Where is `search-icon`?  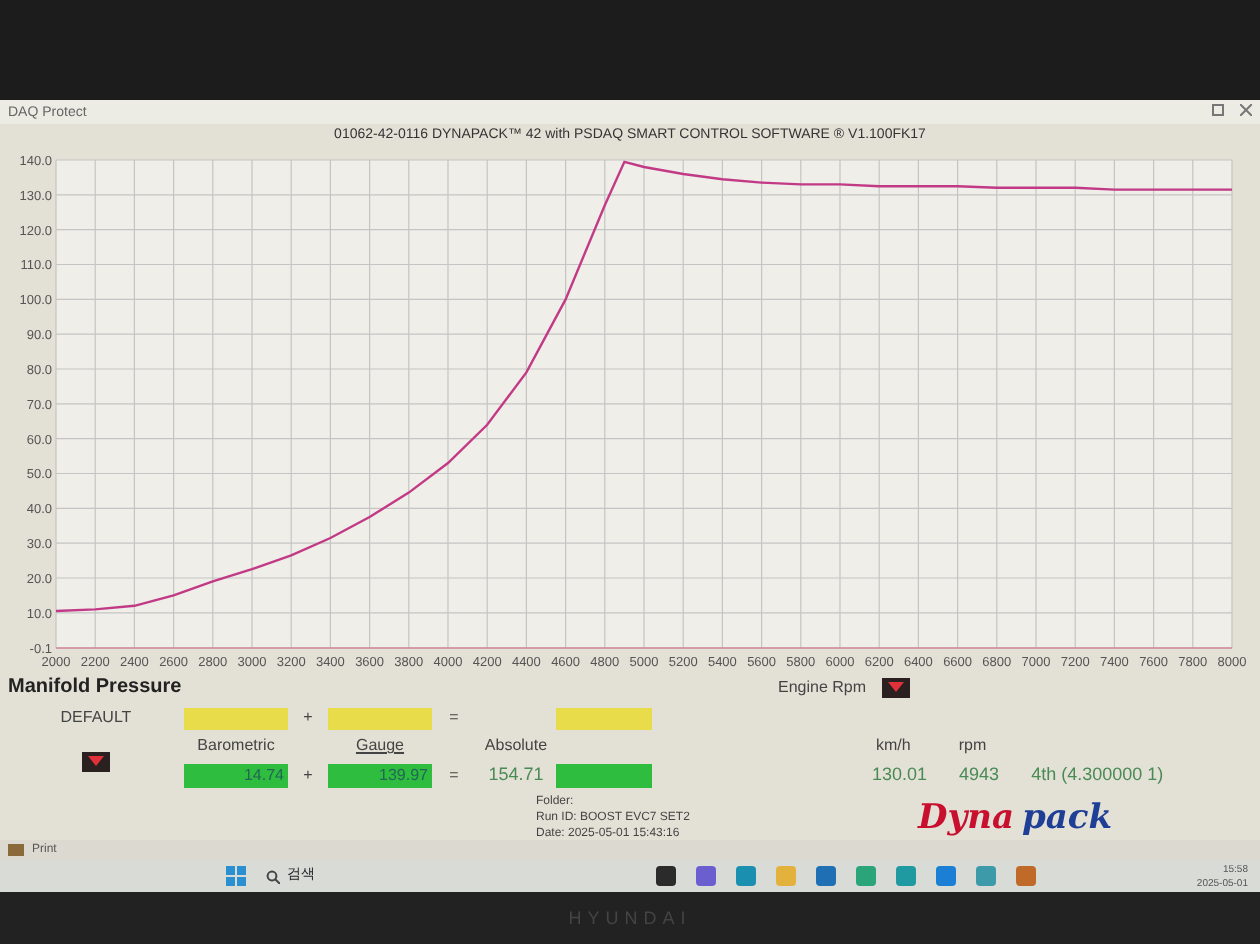 search-icon is located at coordinates (272, 876).